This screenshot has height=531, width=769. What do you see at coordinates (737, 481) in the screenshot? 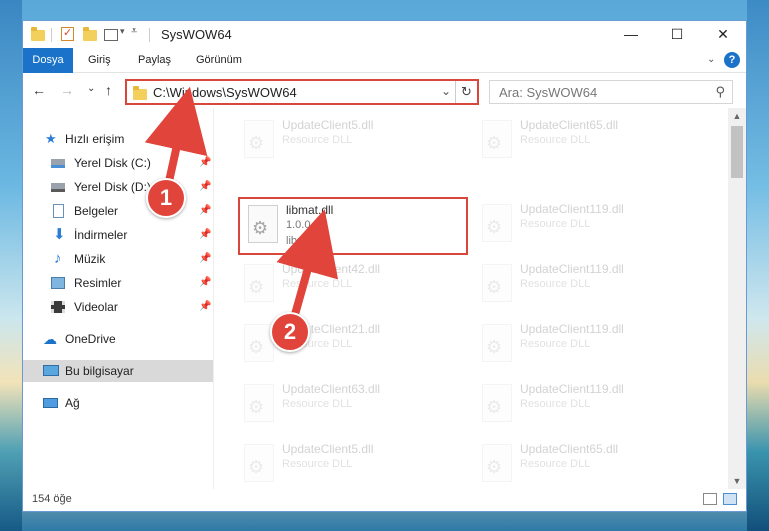
I see `scroll-down-icon: ▼` at bounding box center [737, 481].